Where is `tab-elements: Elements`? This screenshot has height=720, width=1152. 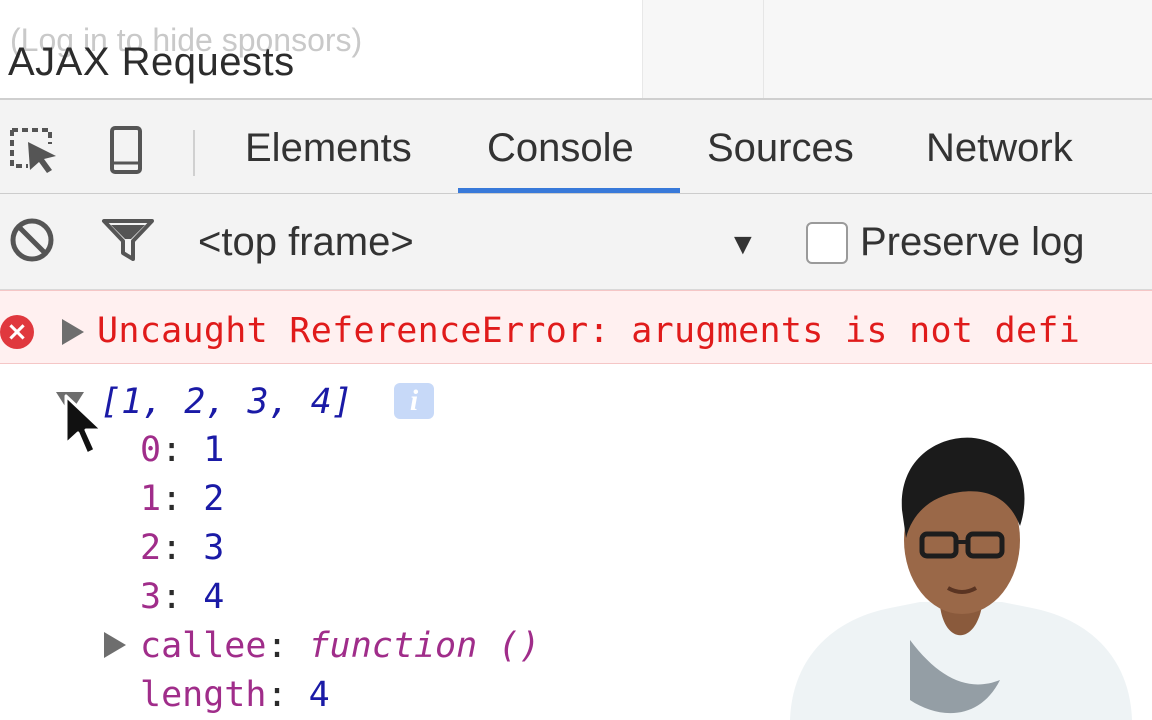
tab-elements: Elements is located at coordinates (328, 148).